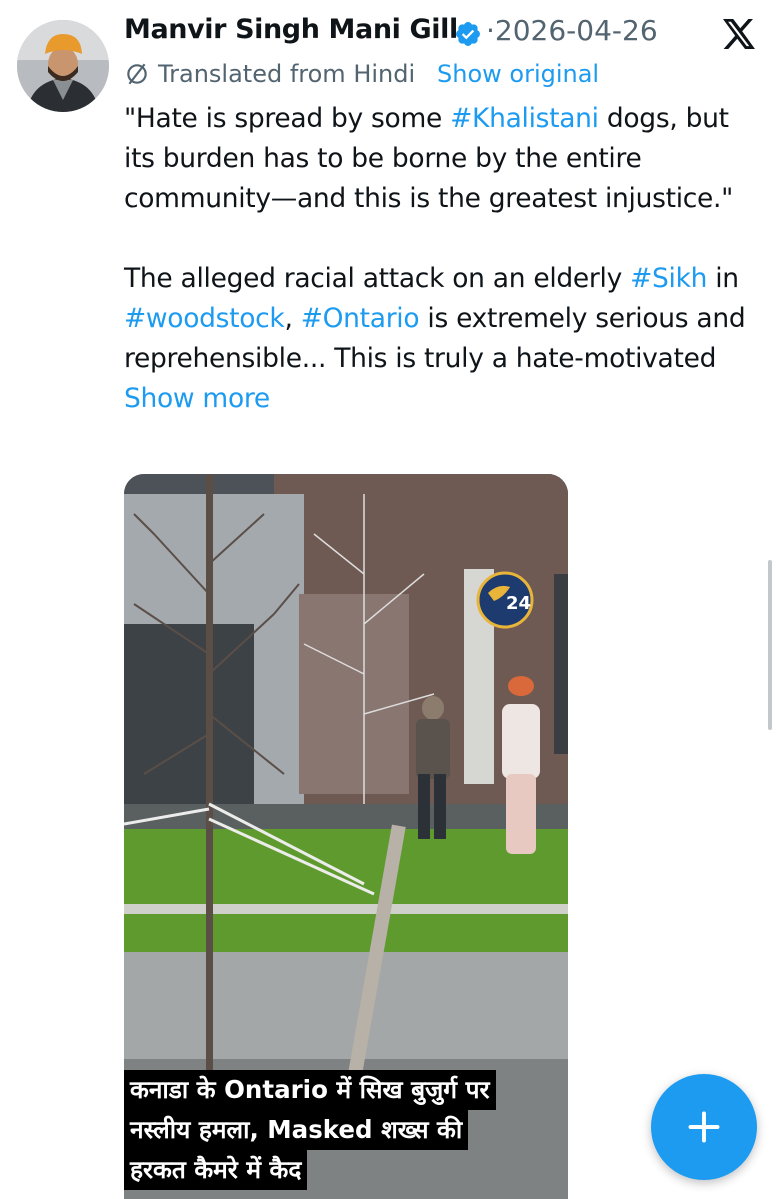 Image resolution: width=776 pixels, height=1199 pixels. What do you see at coordinates (518, 603) in the screenshot?
I see `channel-logo-text: 24` at bounding box center [518, 603].